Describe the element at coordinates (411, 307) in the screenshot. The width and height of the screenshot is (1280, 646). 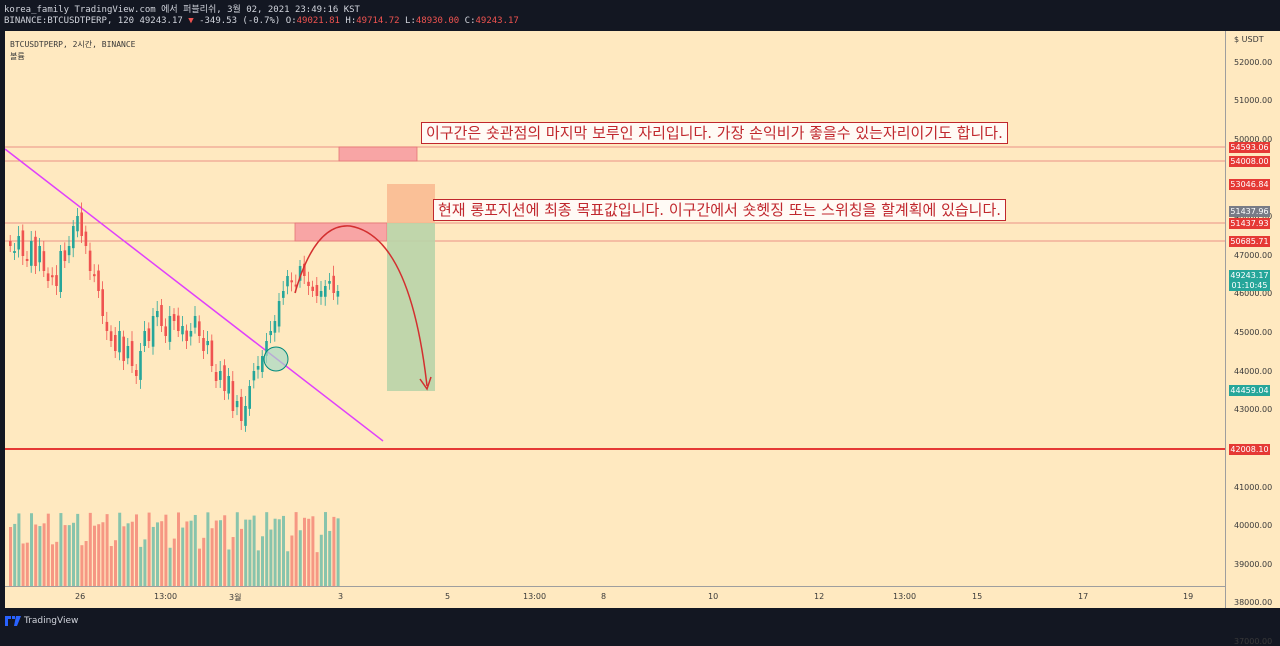
I see `position-target-zone` at that location.